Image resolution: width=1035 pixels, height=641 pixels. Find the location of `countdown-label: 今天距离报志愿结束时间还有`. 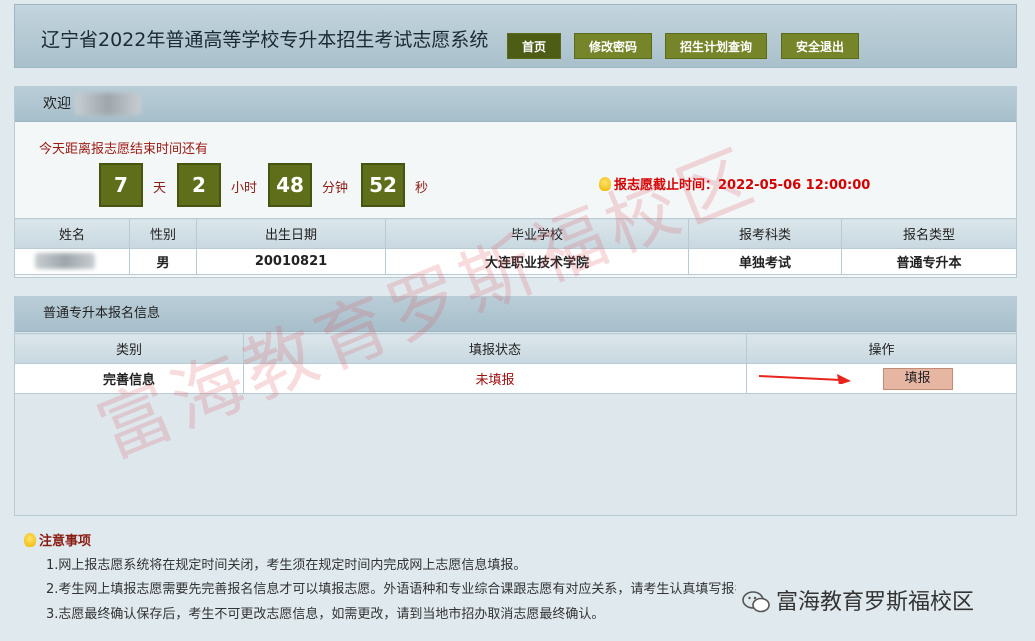

countdown-label: 今天距离报志愿结束时间还有 is located at coordinates (124, 149).